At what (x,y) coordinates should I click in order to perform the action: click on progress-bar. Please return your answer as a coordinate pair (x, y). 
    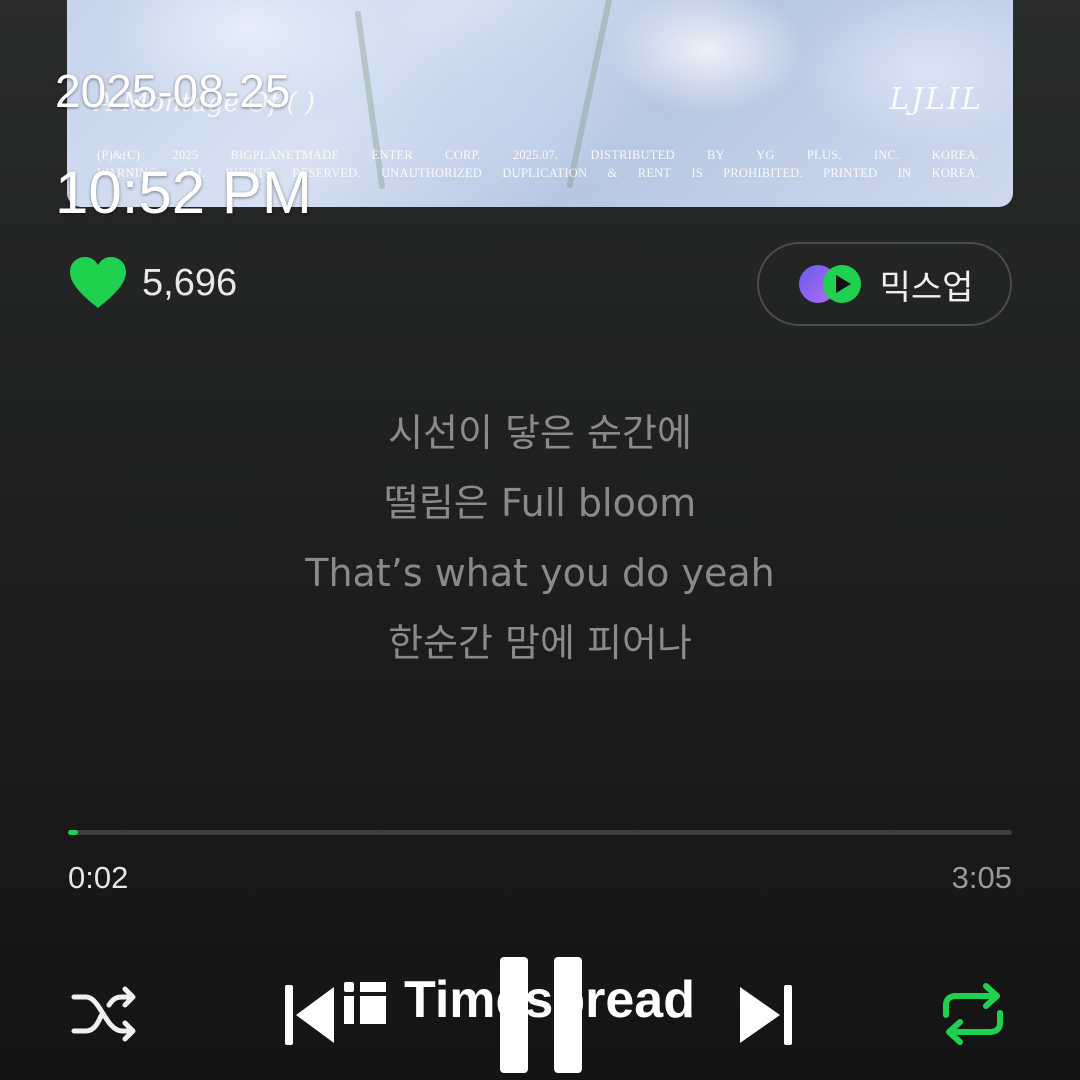
    Looking at the image, I should click on (540, 832).